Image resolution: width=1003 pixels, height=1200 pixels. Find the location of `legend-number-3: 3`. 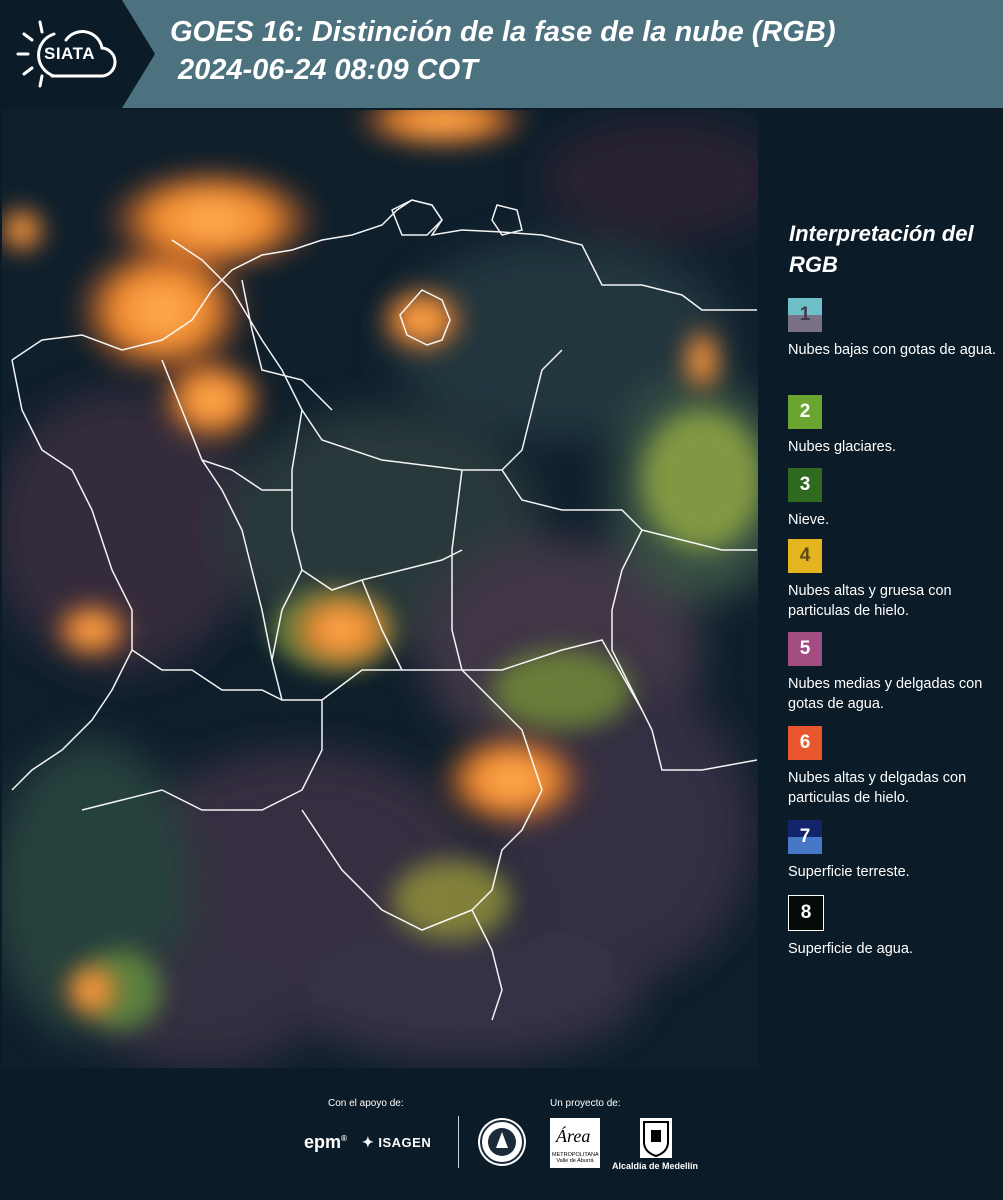

legend-number-3: 3 is located at coordinates (805, 484).